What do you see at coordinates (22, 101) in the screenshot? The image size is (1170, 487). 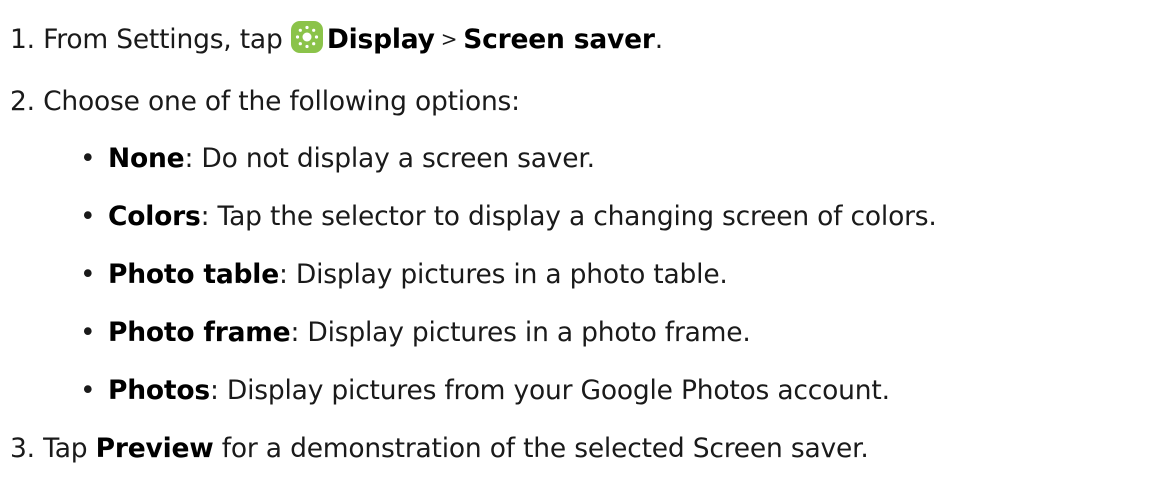 I see `step-number: 2.` at bounding box center [22, 101].